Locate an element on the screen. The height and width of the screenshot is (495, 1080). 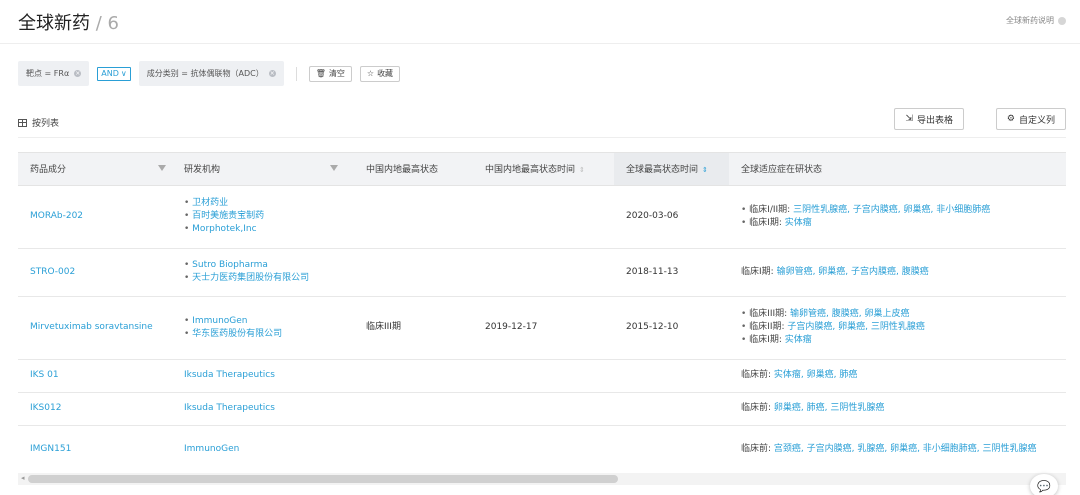
org-cell: ImmunoGen 华东医药股份有限公司 is located at coordinates (263, 328).